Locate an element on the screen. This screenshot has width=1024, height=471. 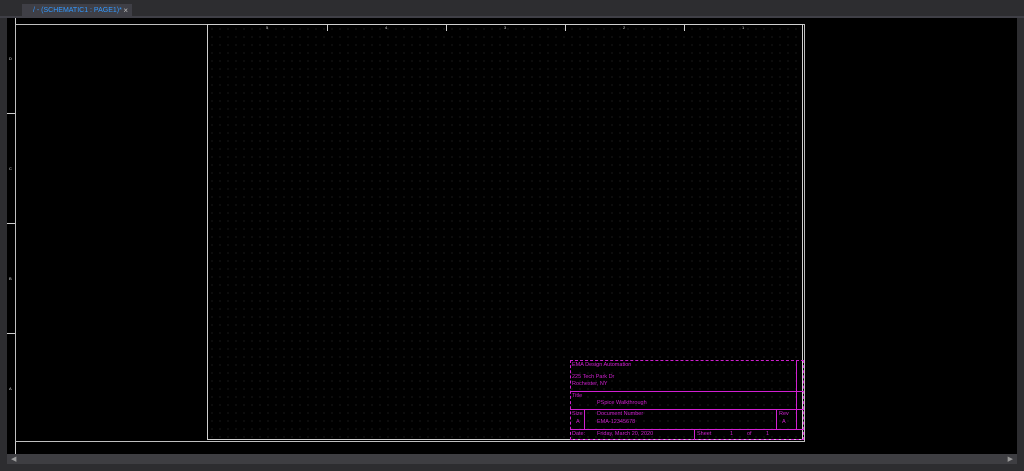
docnum-value: EMA-12345678 is located at coordinates (616, 422).